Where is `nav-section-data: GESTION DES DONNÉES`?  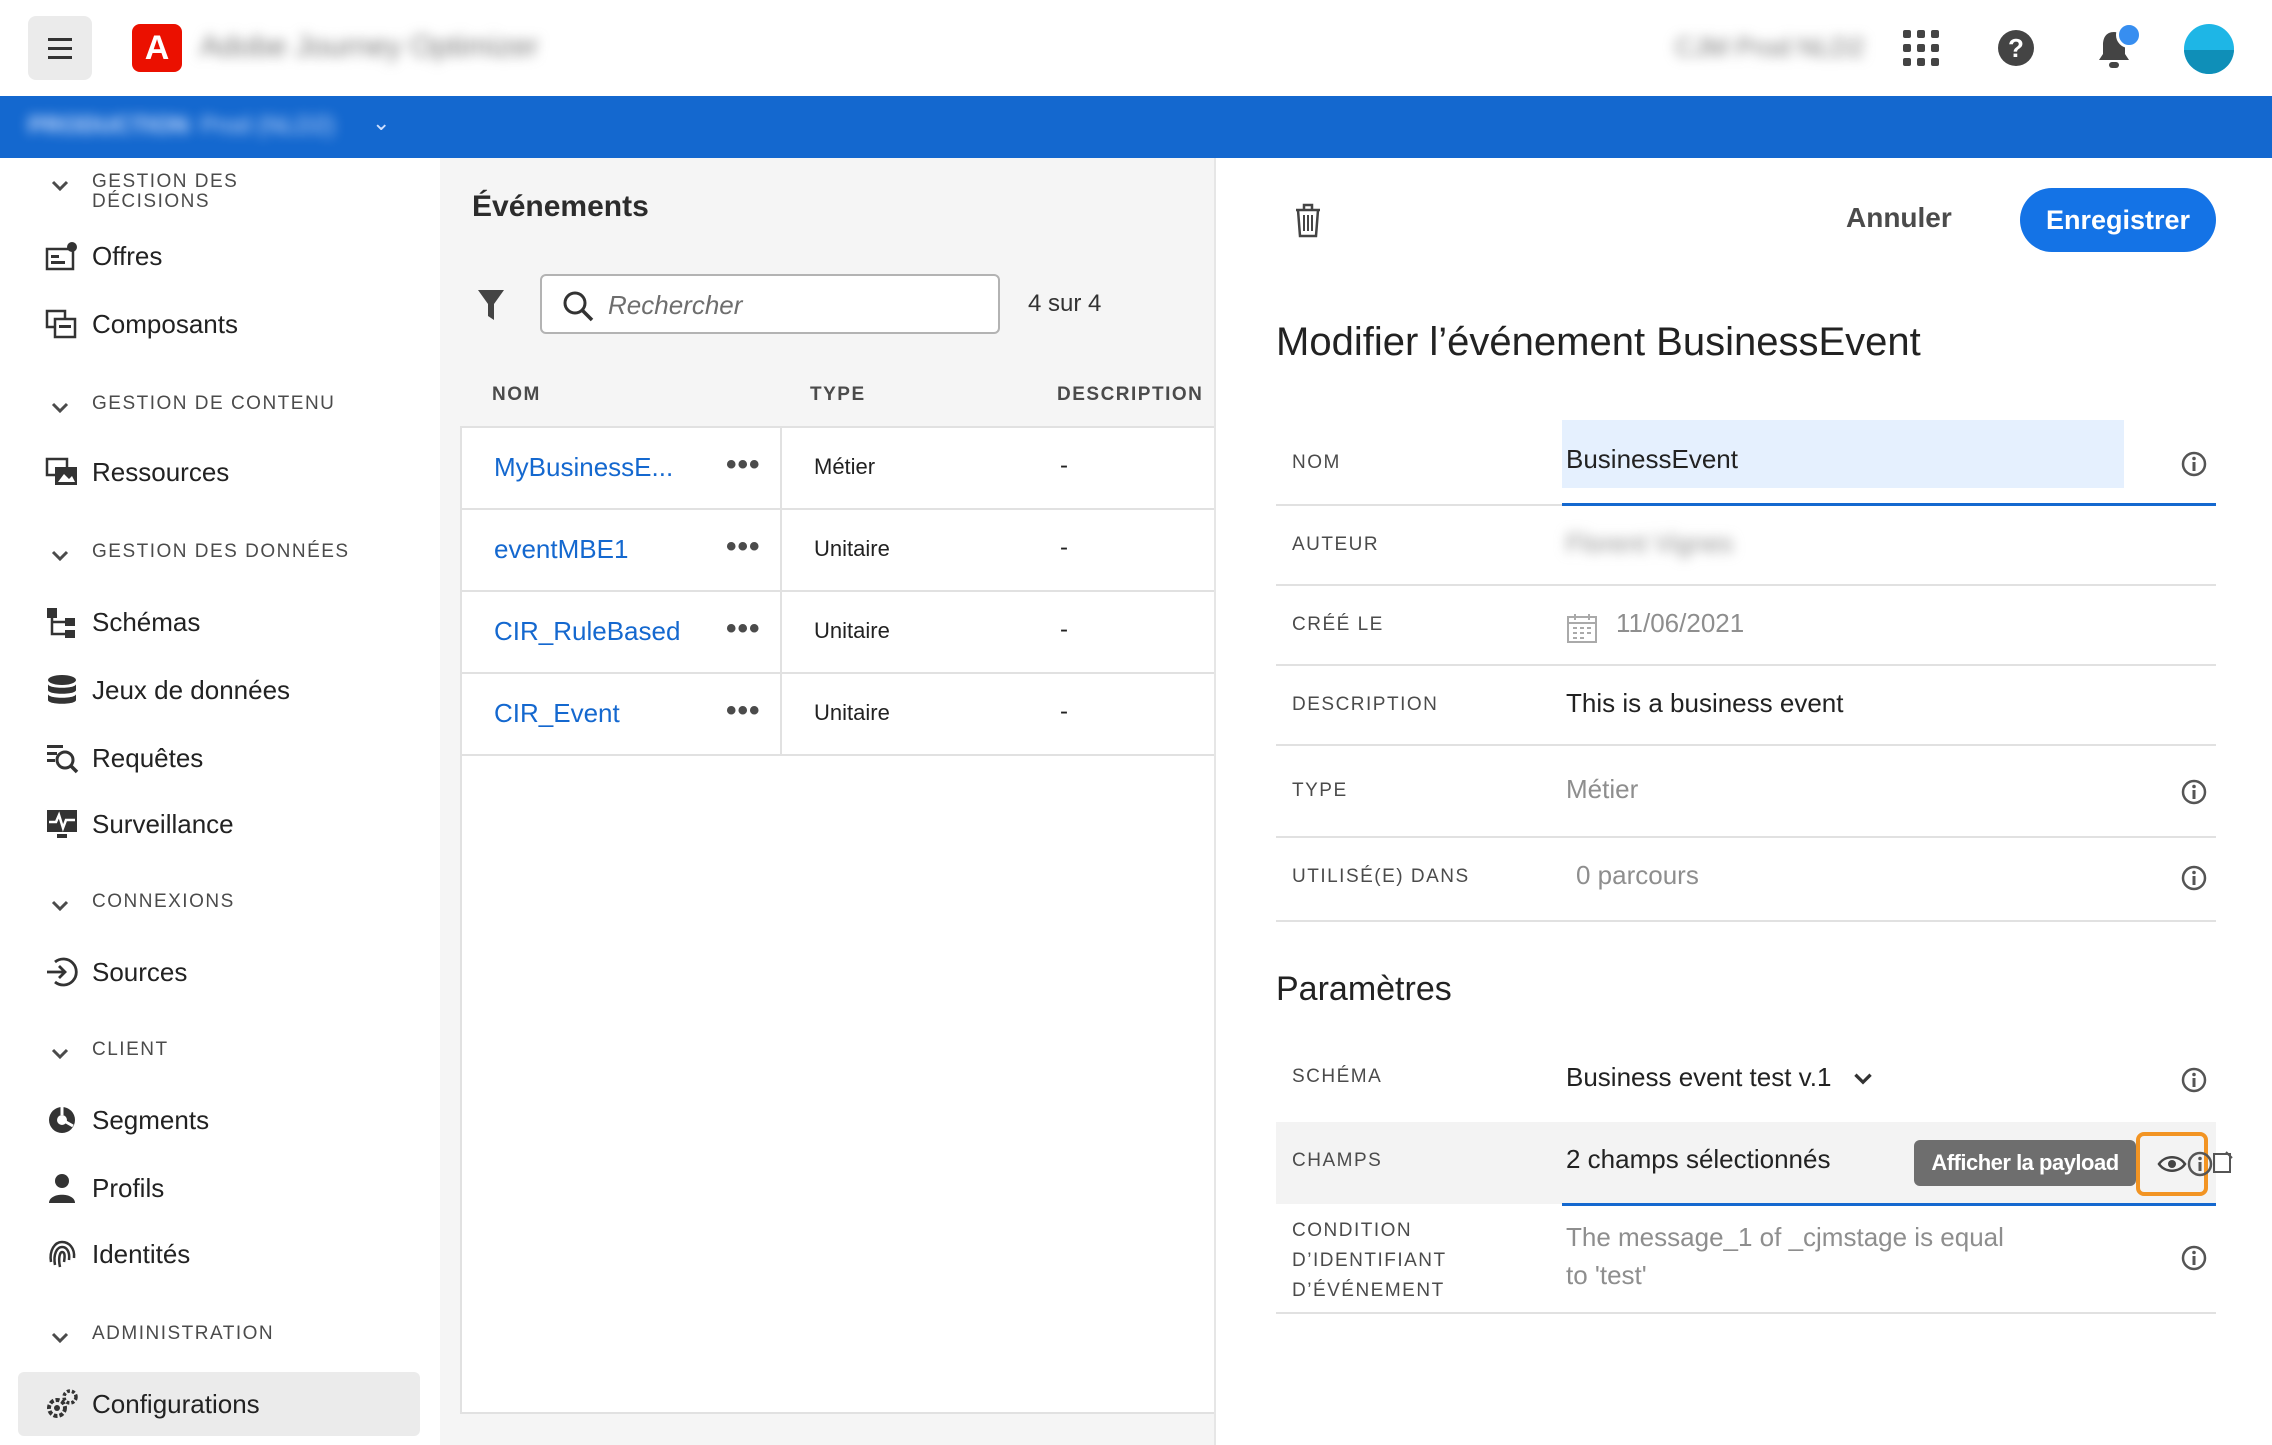
nav-section-data: GESTION DES DONNÉES is located at coordinates (200, 555).